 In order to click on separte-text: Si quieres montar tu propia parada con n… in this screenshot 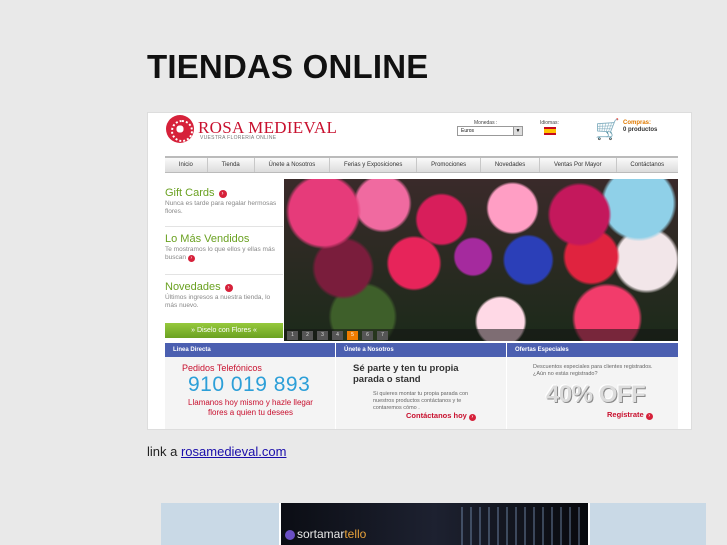, I will do `click(421, 401)`.